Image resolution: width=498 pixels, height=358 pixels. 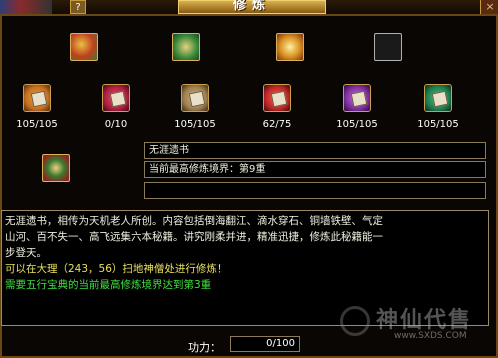 I want to click on description-line-2: 山河、百不失一、高飞远集六本秘籍。讲究刚柔并进，精准迅捷，修炼此秘籍能一, so click(x=194, y=237).